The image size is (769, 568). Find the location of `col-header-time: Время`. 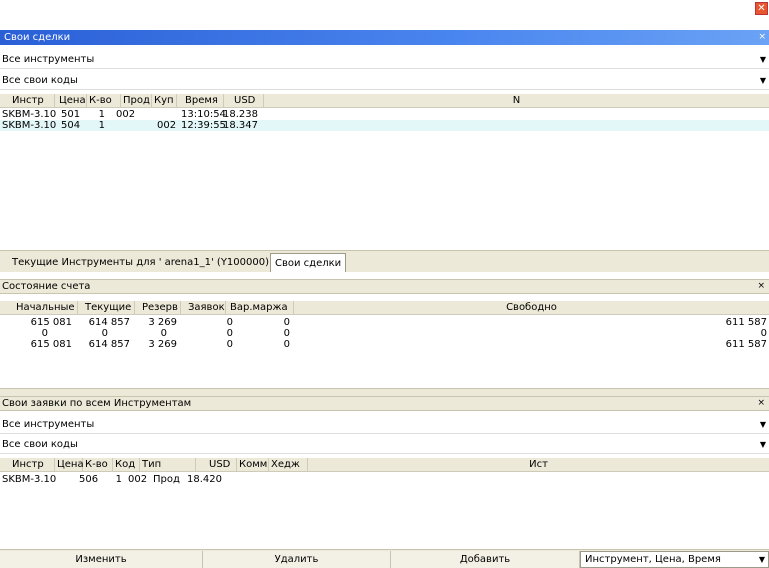

col-header-time: Время is located at coordinates (200, 101).